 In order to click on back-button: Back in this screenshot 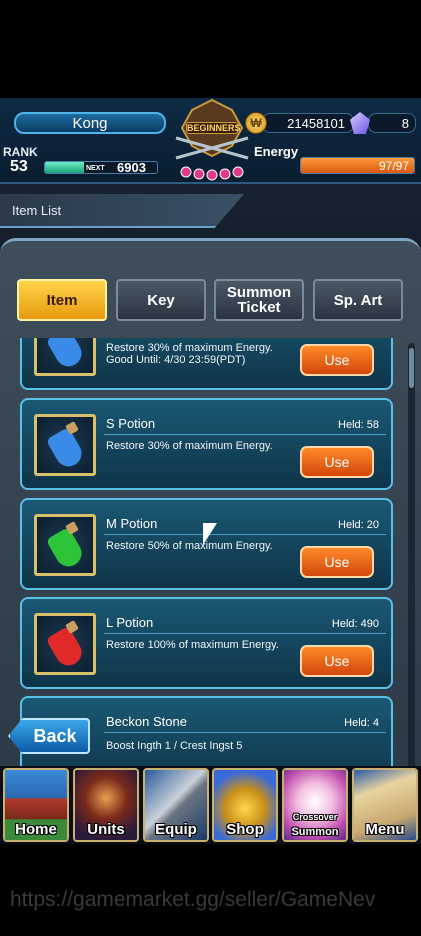, I will do `click(49, 736)`.